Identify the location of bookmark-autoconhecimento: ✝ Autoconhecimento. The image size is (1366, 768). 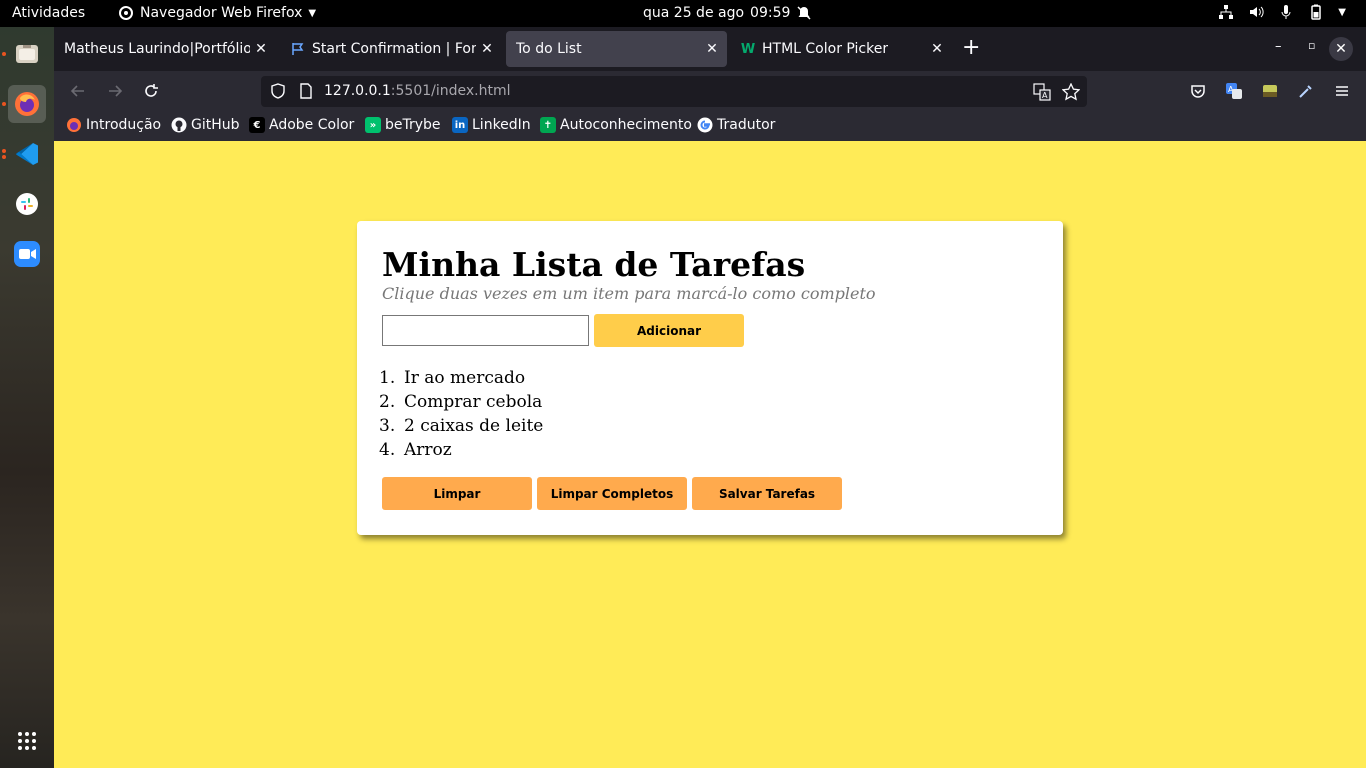
(616, 125).